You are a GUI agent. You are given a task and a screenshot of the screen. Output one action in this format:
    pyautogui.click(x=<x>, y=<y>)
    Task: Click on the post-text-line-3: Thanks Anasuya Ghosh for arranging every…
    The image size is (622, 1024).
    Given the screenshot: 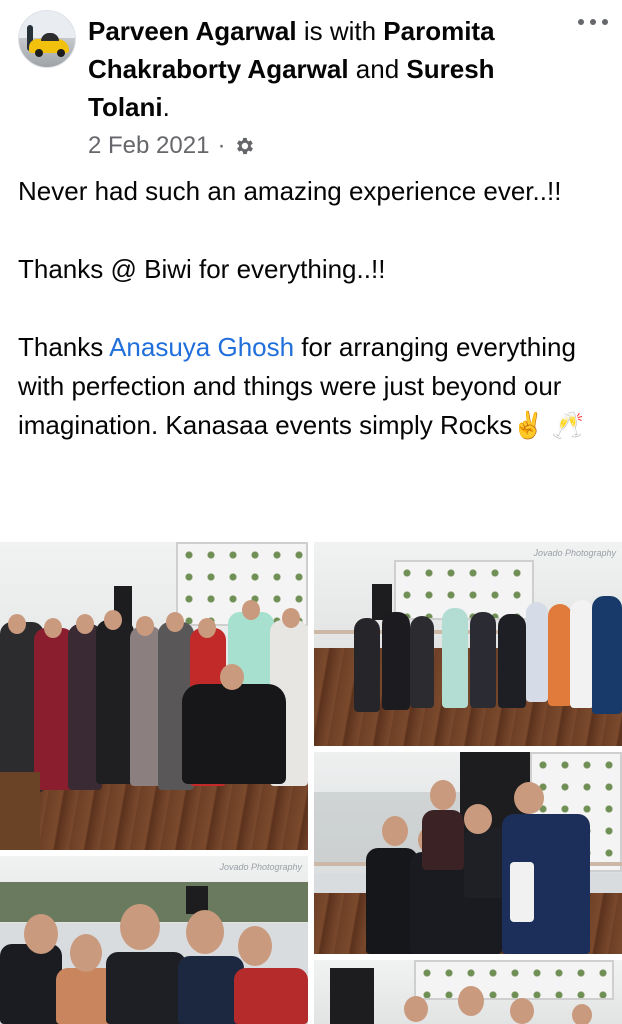 What is the action you would take?
    pyautogui.click(x=313, y=386)
    